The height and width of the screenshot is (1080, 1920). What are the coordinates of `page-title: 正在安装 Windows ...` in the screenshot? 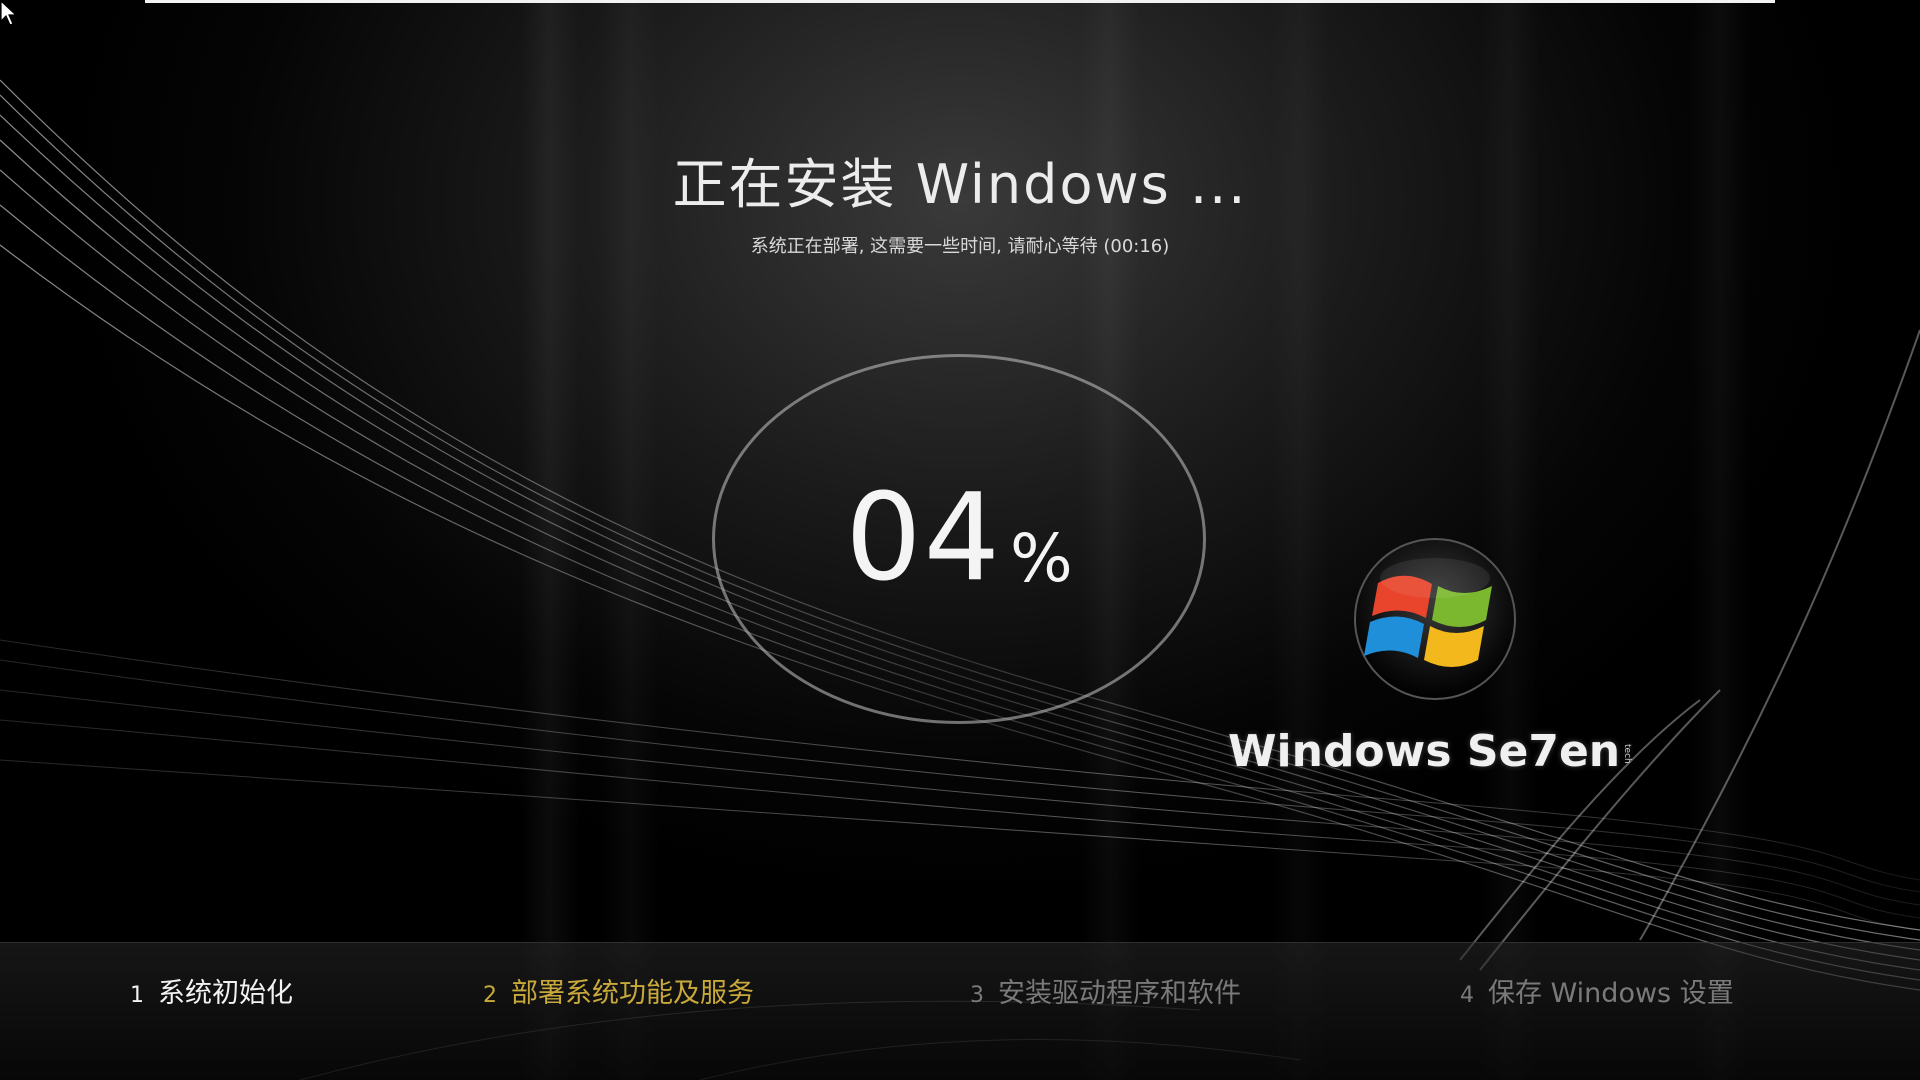 It's located at (960, 184).